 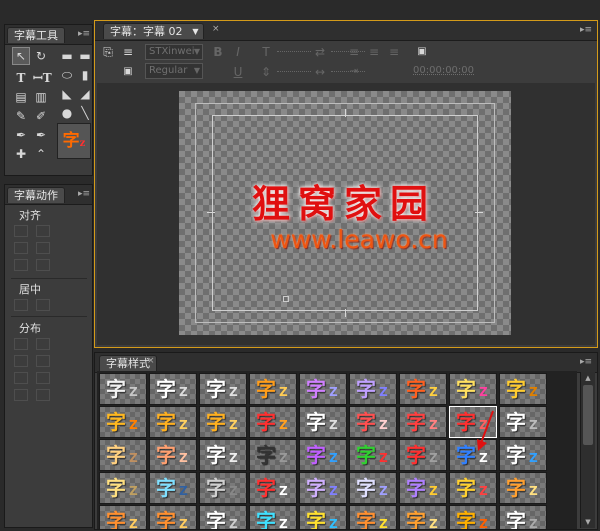 I want to click on arc-tool-icon: ◢, so click(x=85, y=94).